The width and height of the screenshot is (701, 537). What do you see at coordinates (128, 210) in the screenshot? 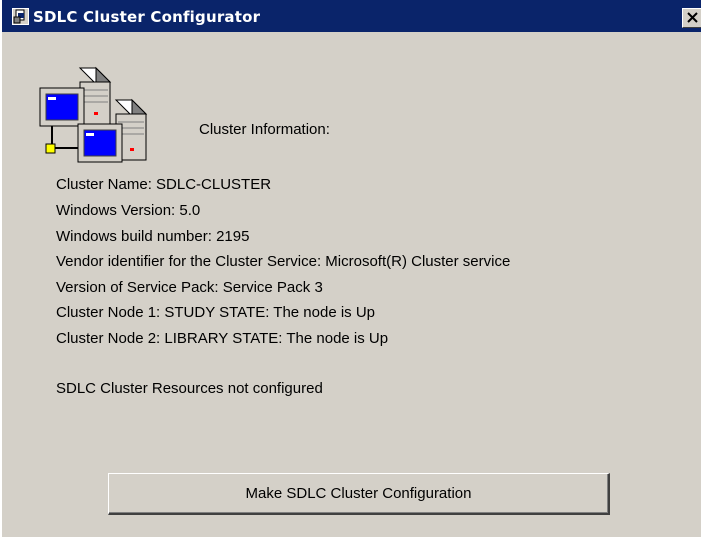
I see `windows-version-text: Windows Version: 5.0` at bounding box center [128, 210].